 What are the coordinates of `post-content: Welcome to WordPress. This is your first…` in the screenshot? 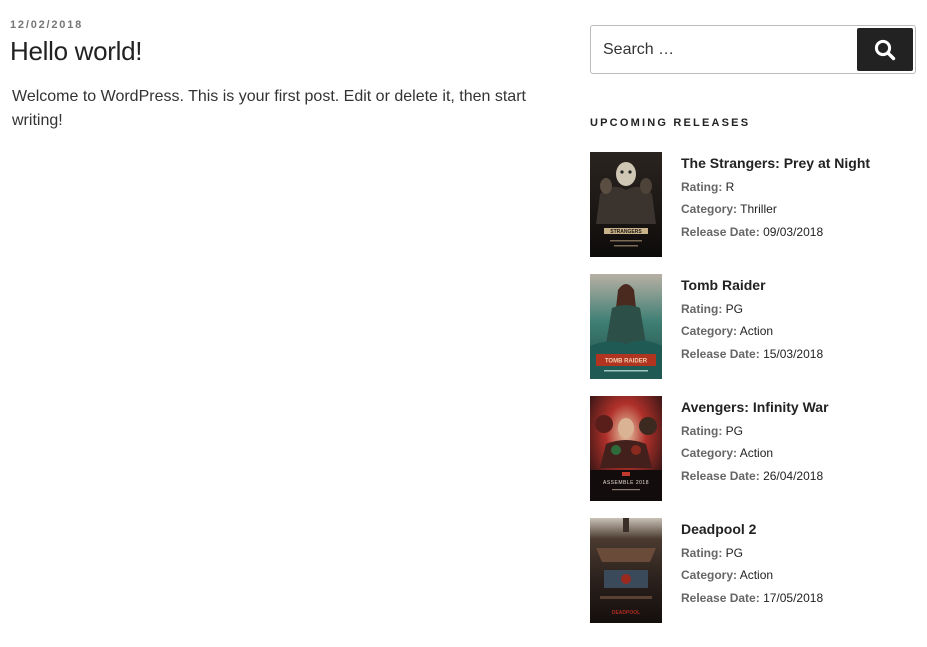 It's located at (269, 108).